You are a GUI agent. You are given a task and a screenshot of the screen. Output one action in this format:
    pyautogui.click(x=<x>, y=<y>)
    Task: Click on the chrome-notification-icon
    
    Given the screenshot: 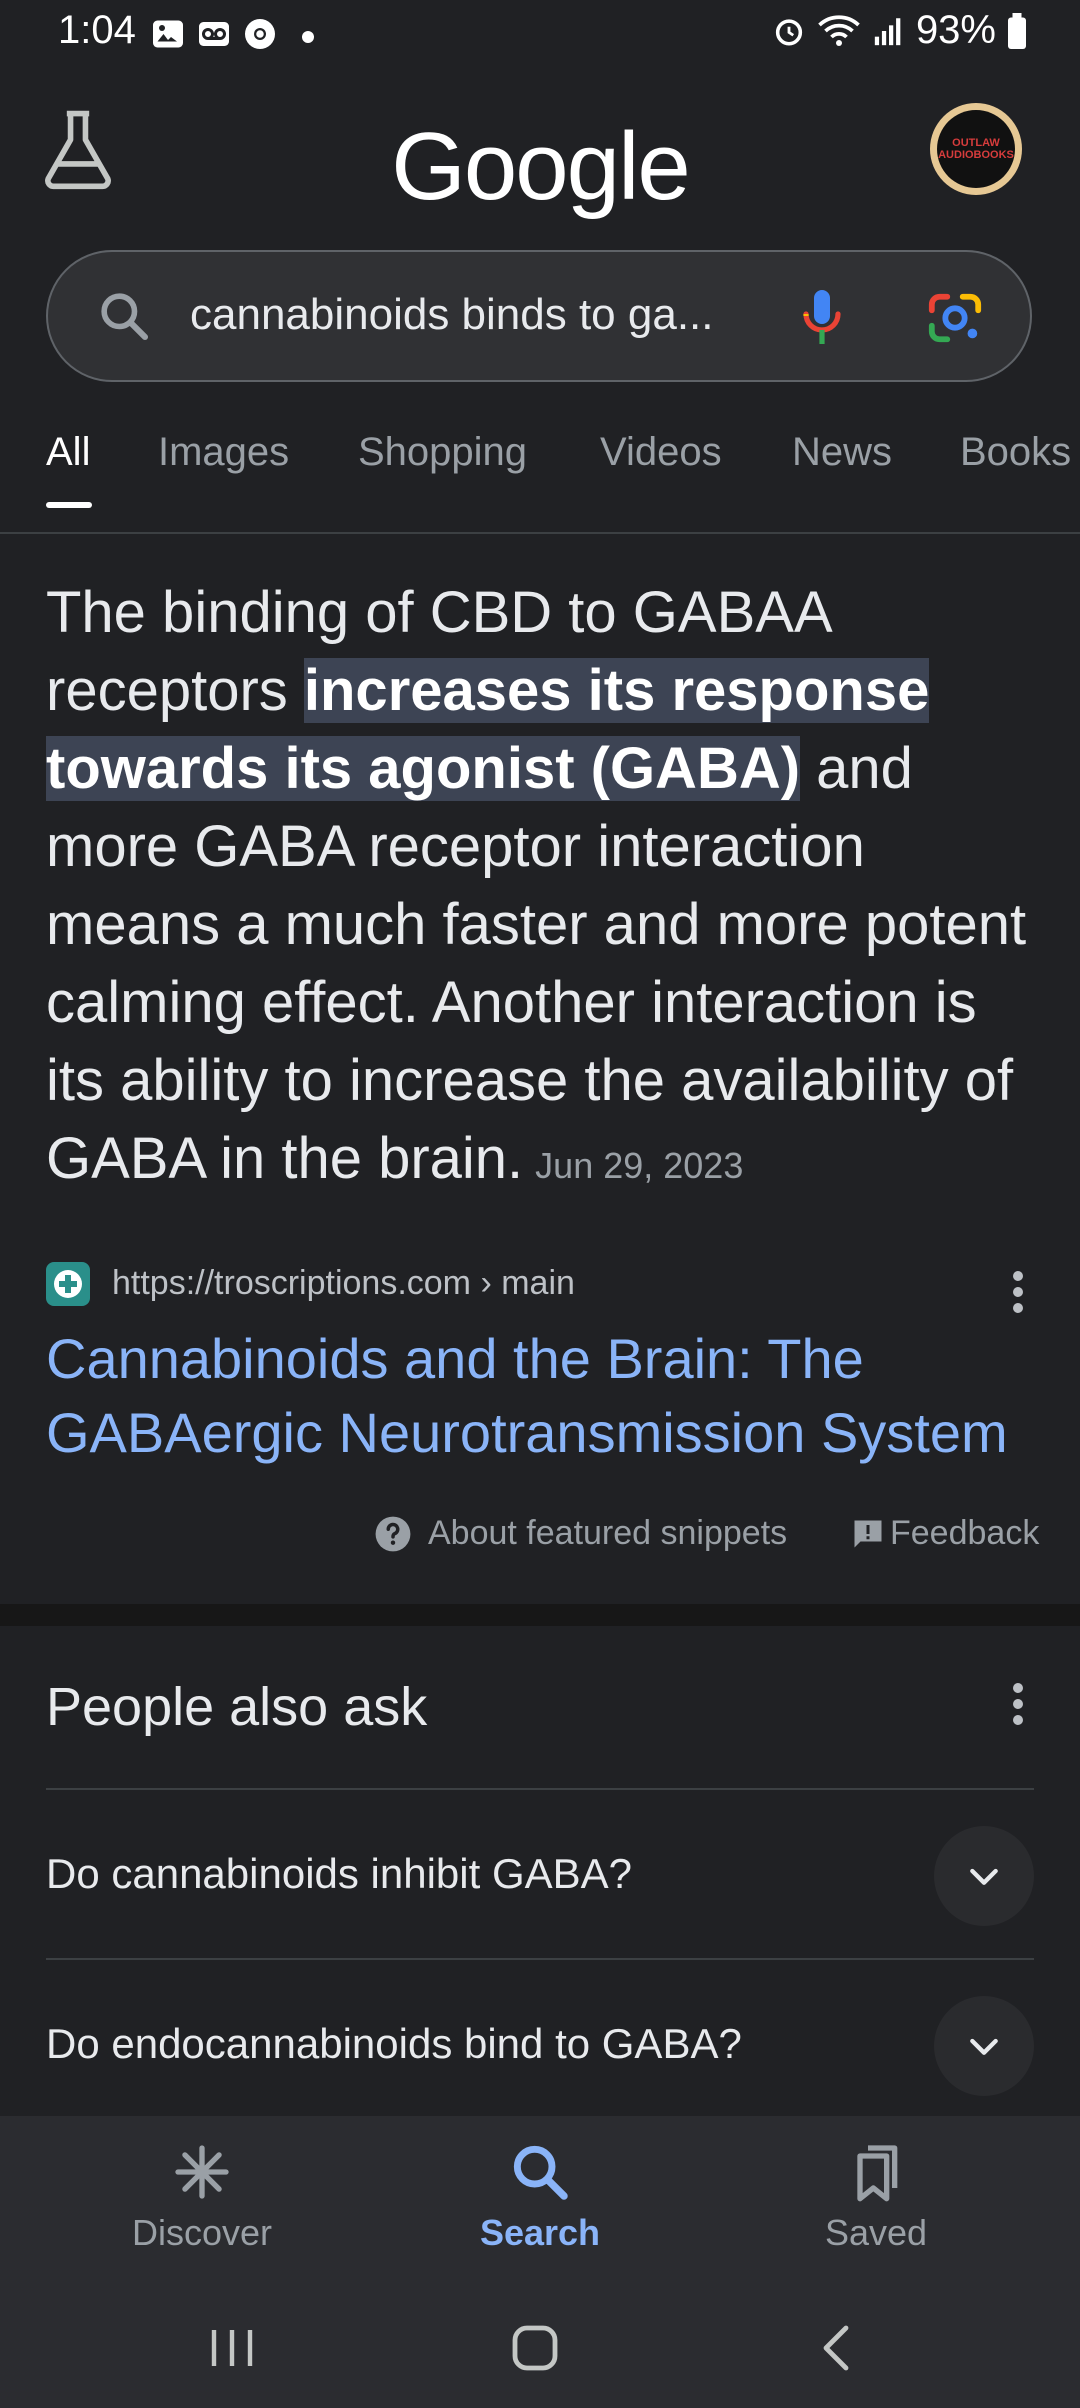 What is the action you would take?
    pyautogui.click(x=260, y=34)
    